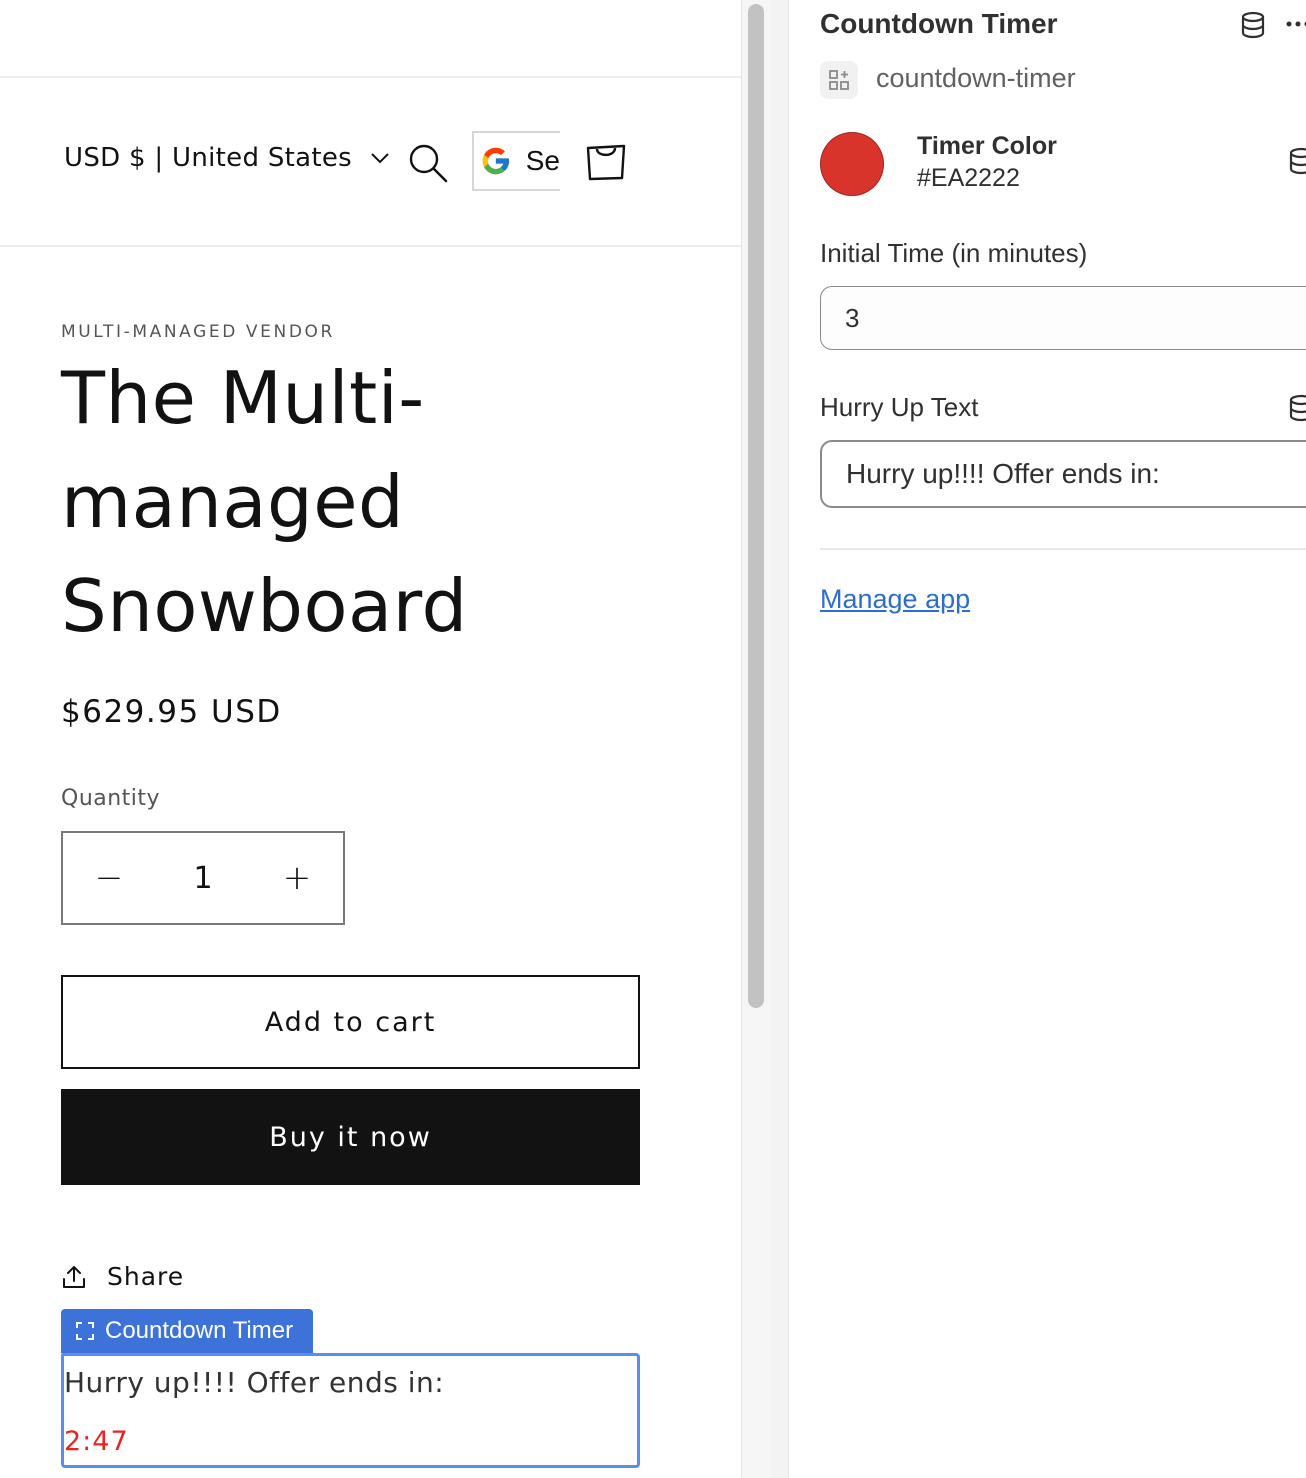 The height and width of the screenshot is (1478, 1306). Describe the element at coordinates (1063, 318) in the screenshot. I see `initial-time-input` at that location.